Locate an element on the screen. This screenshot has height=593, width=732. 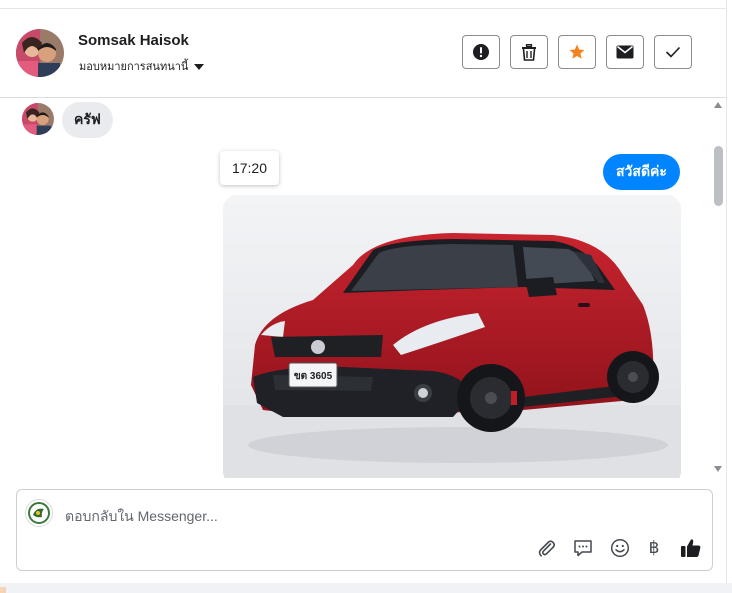
envelope-icon is located at coordinates (625, 52).